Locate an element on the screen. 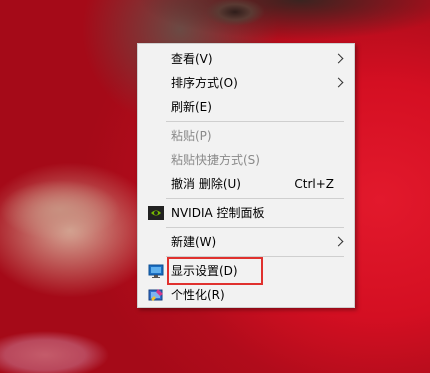  menu-item-personalize: 个性化(R) is located at coordinates (246, 295).